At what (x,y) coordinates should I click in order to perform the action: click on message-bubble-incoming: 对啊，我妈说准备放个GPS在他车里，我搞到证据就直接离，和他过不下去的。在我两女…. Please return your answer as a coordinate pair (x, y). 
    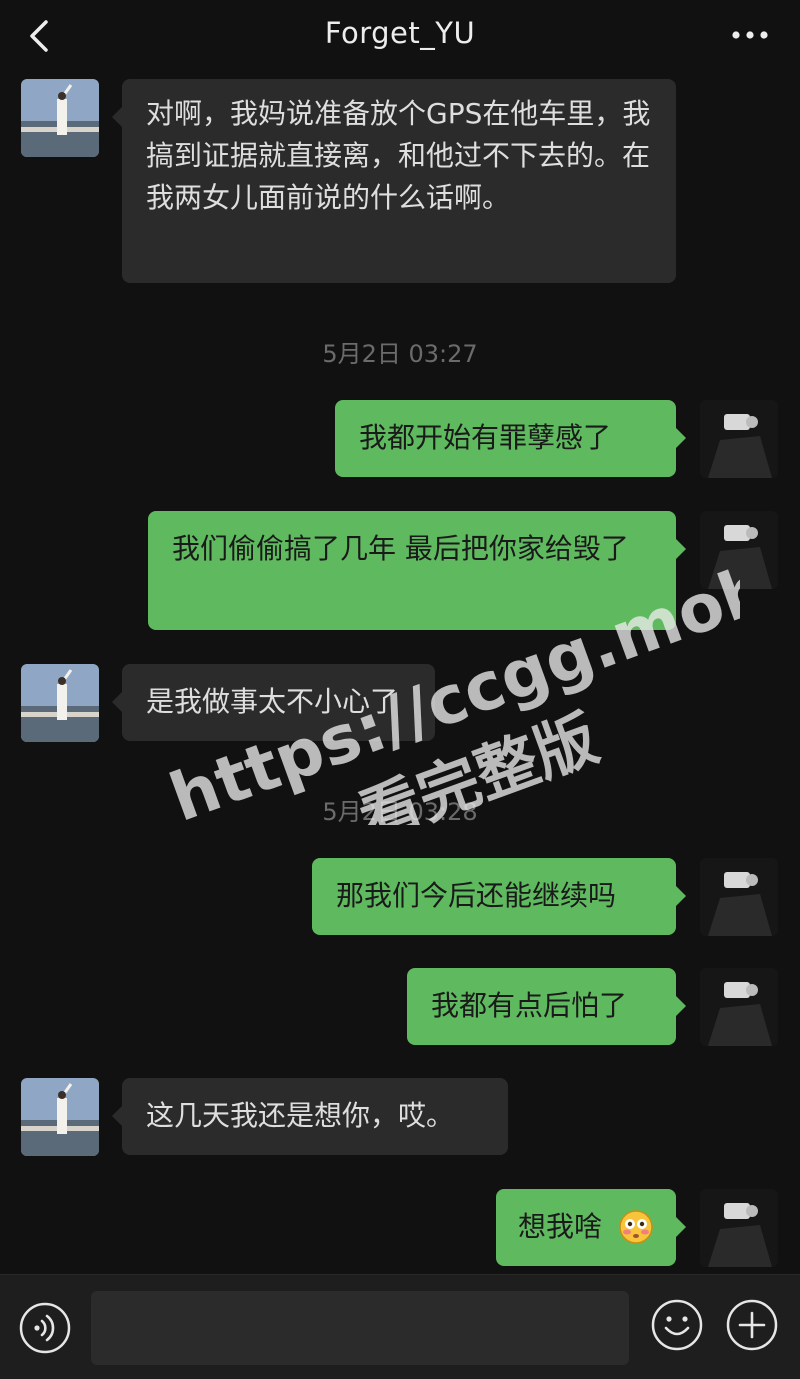
    Looking at the image, I should click on (394, 181).